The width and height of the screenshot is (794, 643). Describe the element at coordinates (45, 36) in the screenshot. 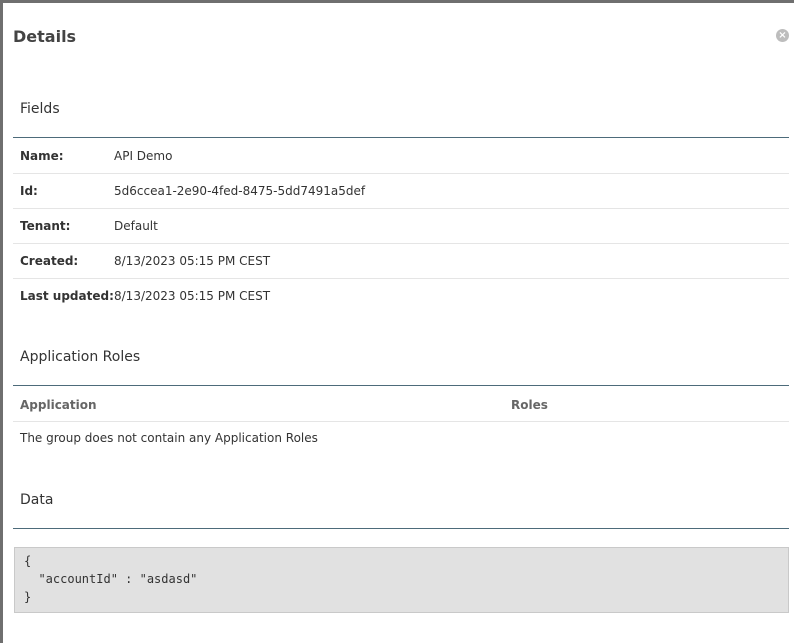

I see `dialog-title: Details` at that location.